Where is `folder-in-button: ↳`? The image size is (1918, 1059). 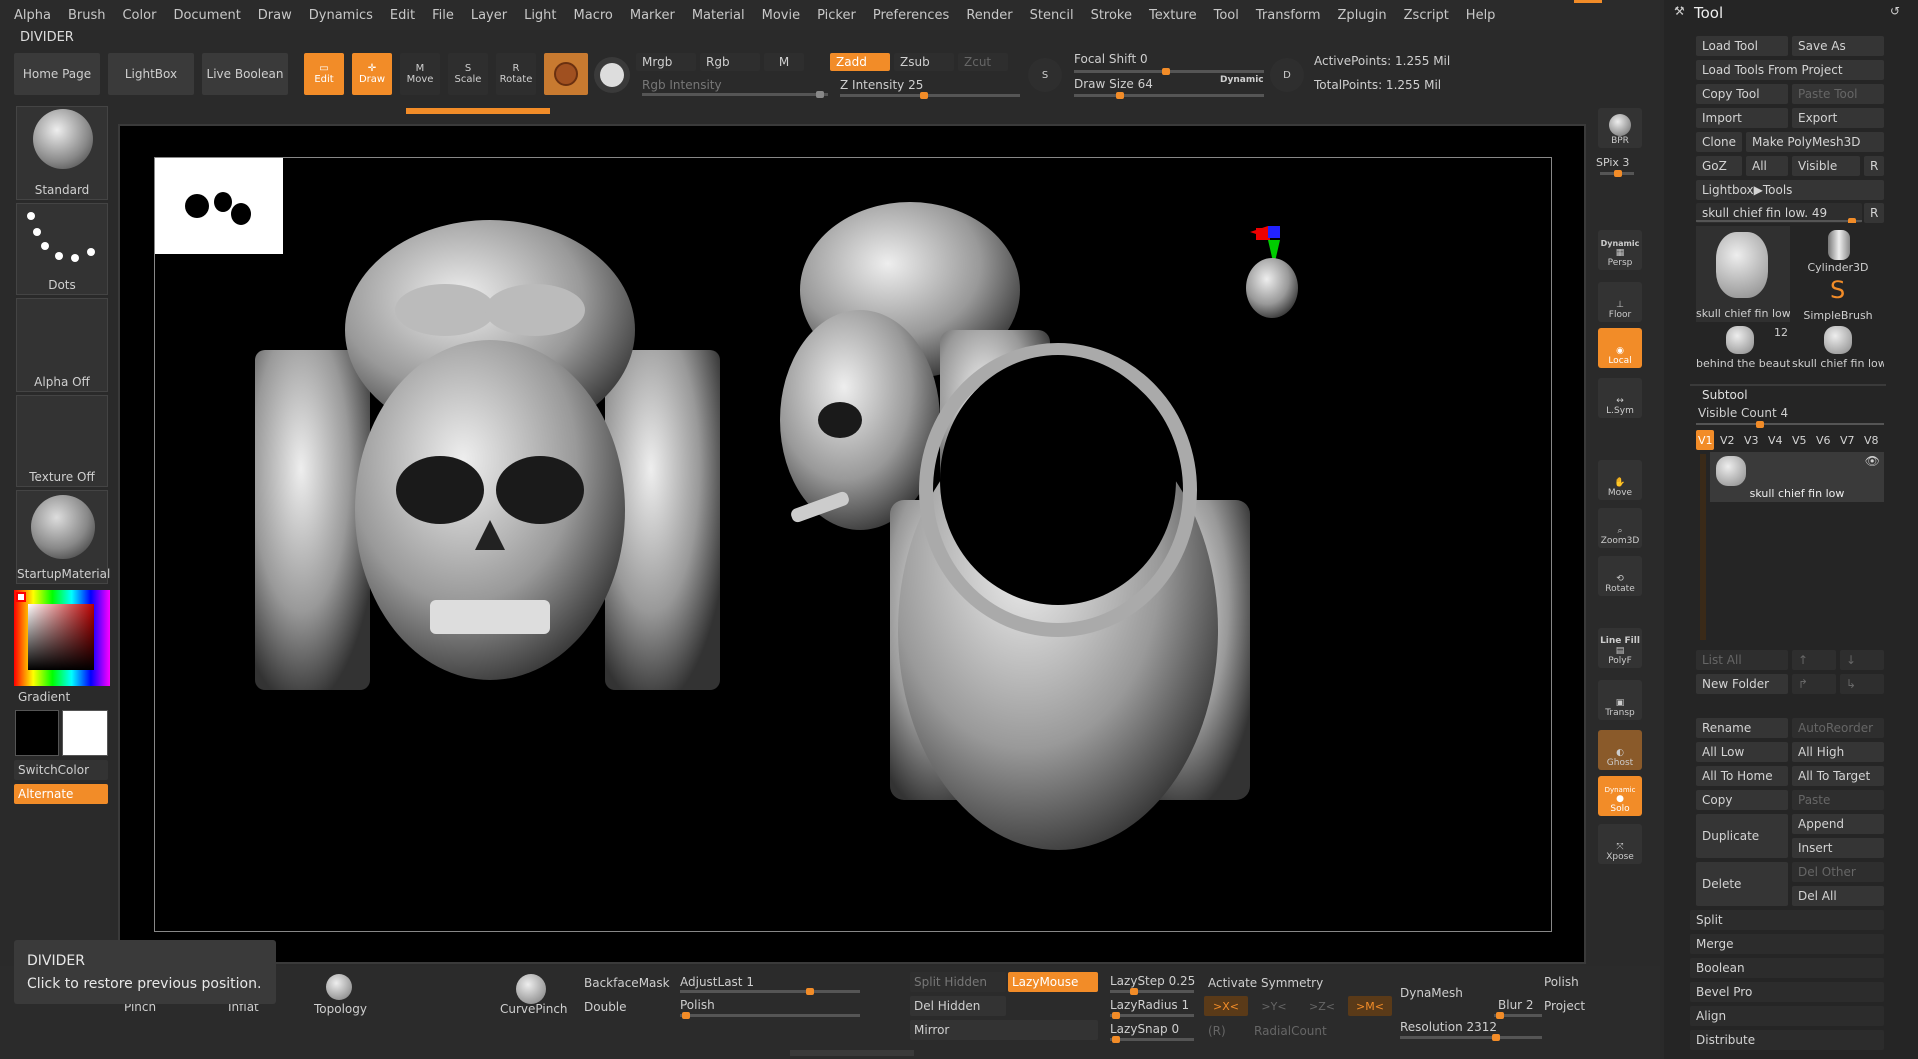 folder-in-button: ↳ is located at coordinates (1862, 684).